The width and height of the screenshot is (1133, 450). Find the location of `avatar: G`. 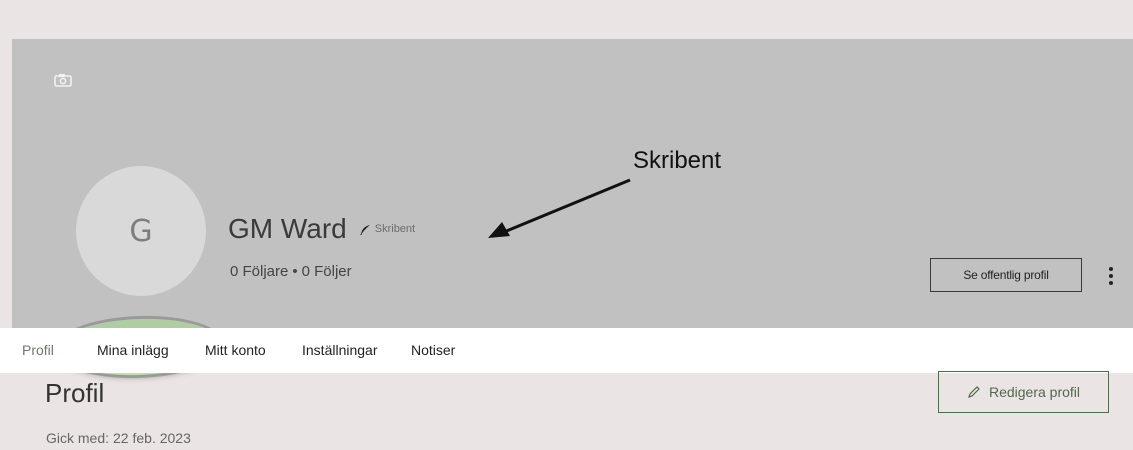

avatar: G is located at coordinates (141, 231).